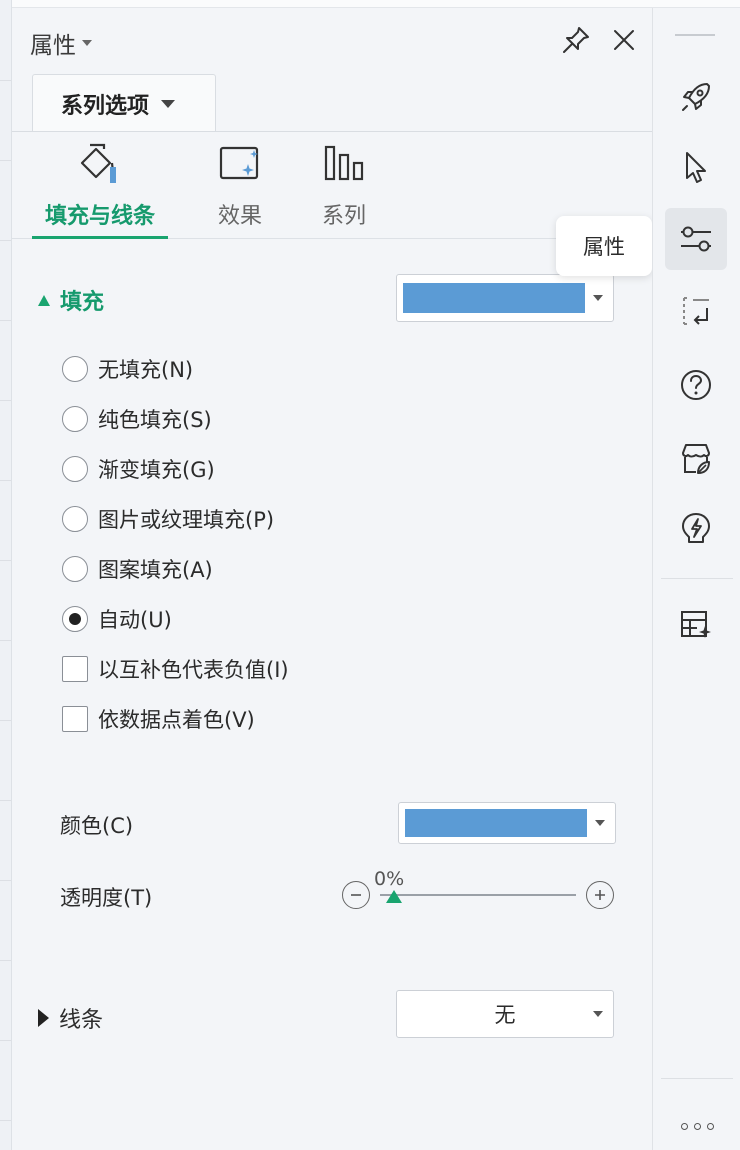 This screenshot has height=1150, width=740. I want to click on option-automatic: 自动(U), so click(117, 619).